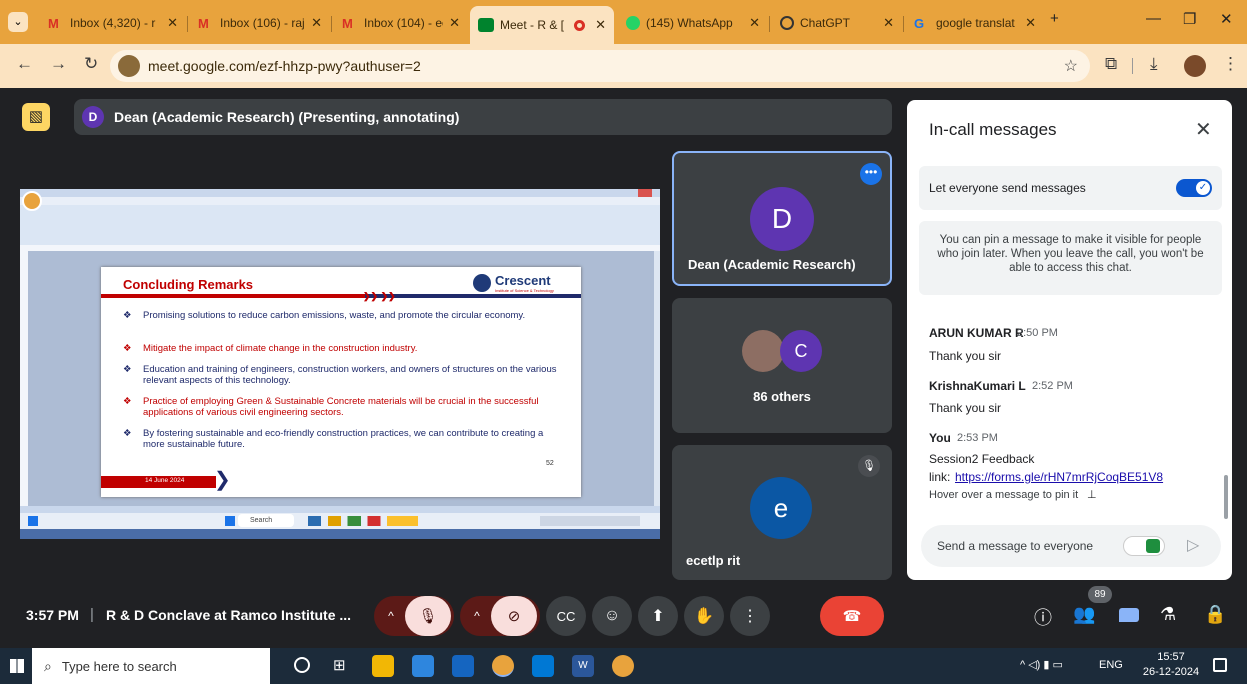 The height and width of the screenshot is (684, 1247). I want to click on office-button-icon, so click(32, 201).